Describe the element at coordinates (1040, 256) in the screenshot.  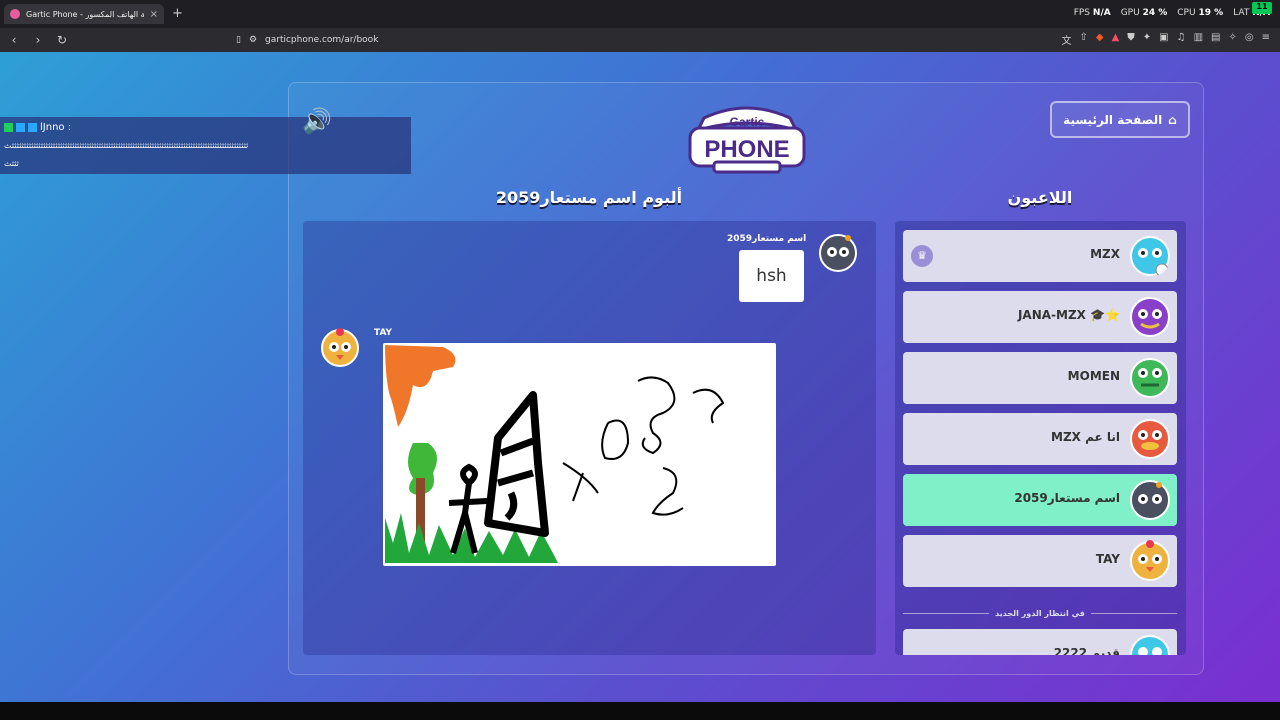
I see `player-row: ♛ MZX` at that location.